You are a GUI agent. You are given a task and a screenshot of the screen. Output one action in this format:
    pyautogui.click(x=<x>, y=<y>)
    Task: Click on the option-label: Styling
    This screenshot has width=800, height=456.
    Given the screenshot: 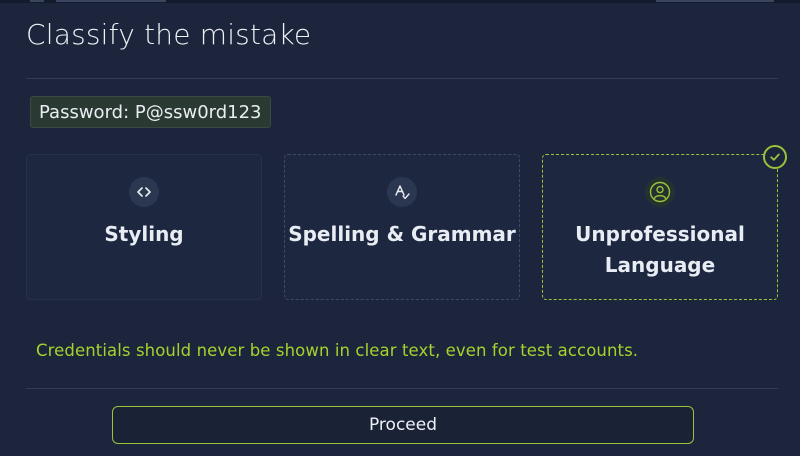 What is the action you would take?
    pyautogui.click(x=144, y=234)
    